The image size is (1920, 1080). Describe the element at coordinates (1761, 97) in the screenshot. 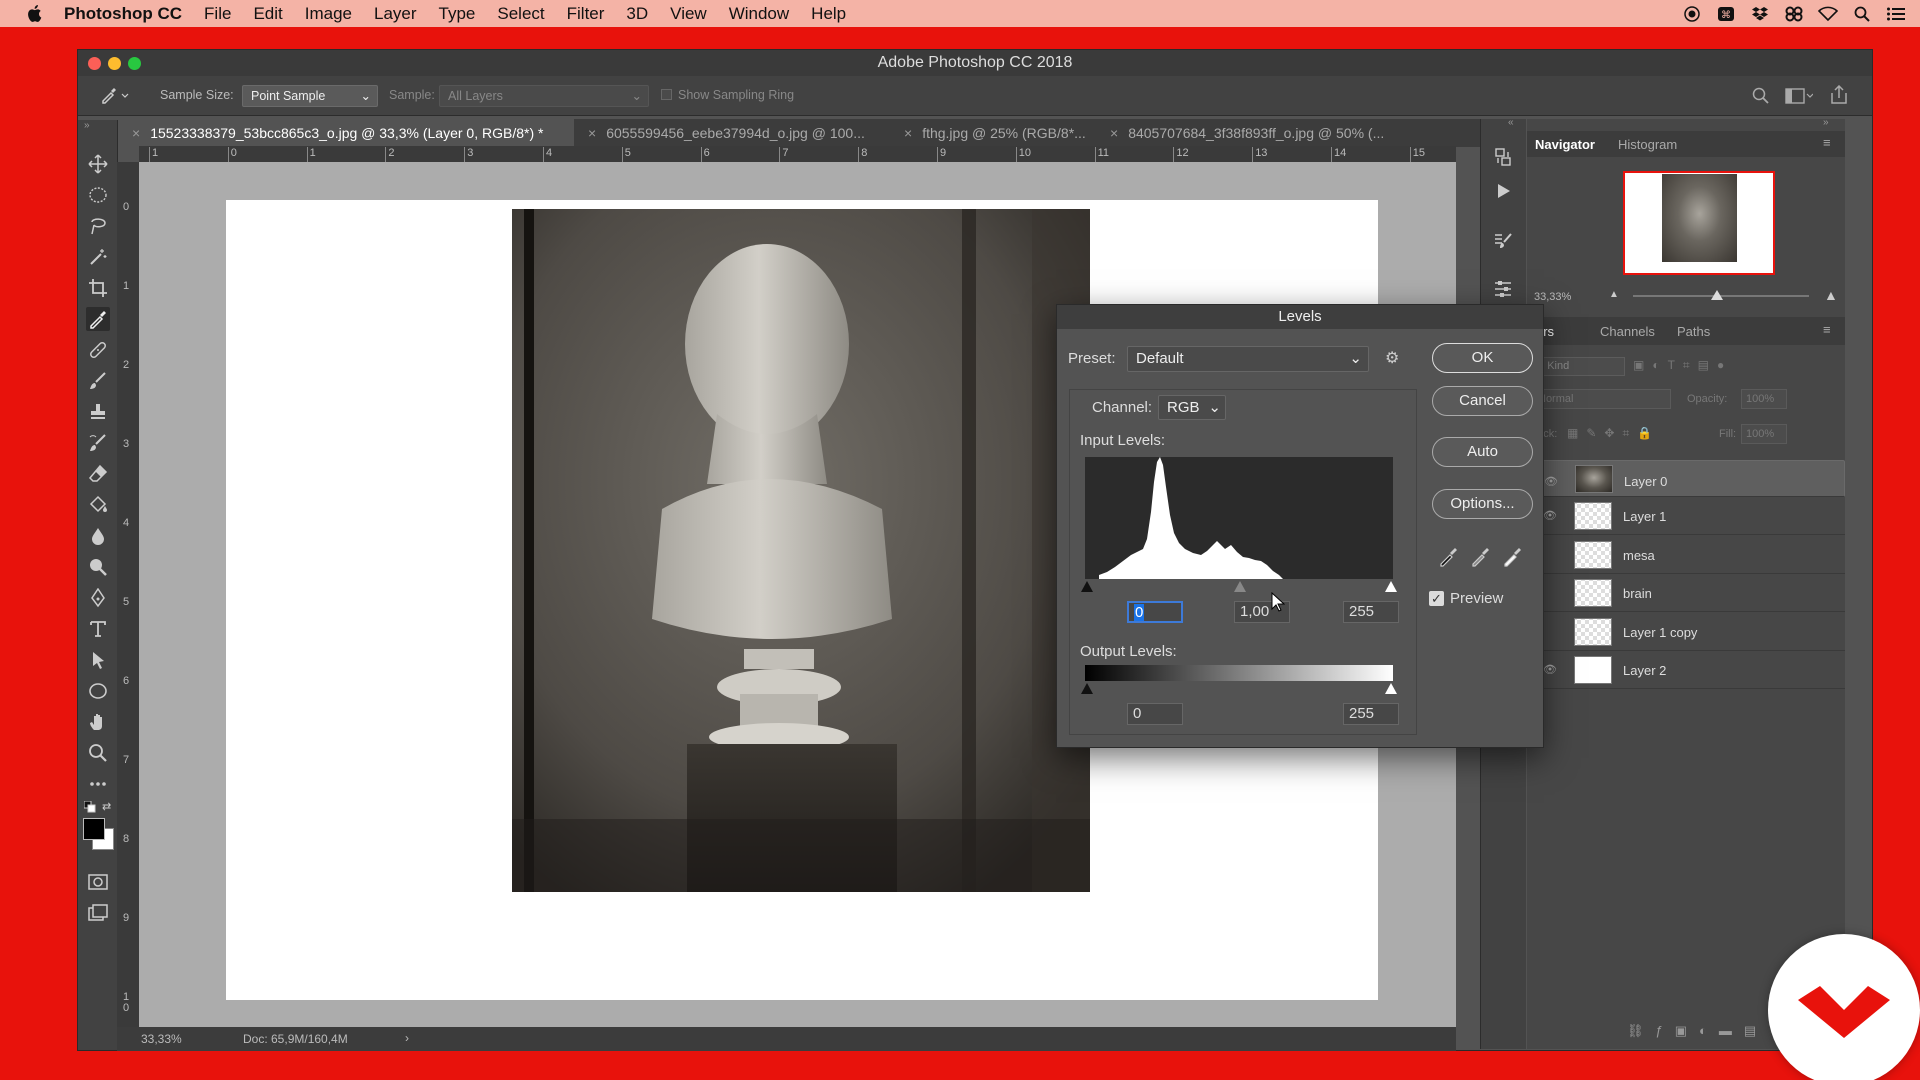

I see `search-icon` at that location.